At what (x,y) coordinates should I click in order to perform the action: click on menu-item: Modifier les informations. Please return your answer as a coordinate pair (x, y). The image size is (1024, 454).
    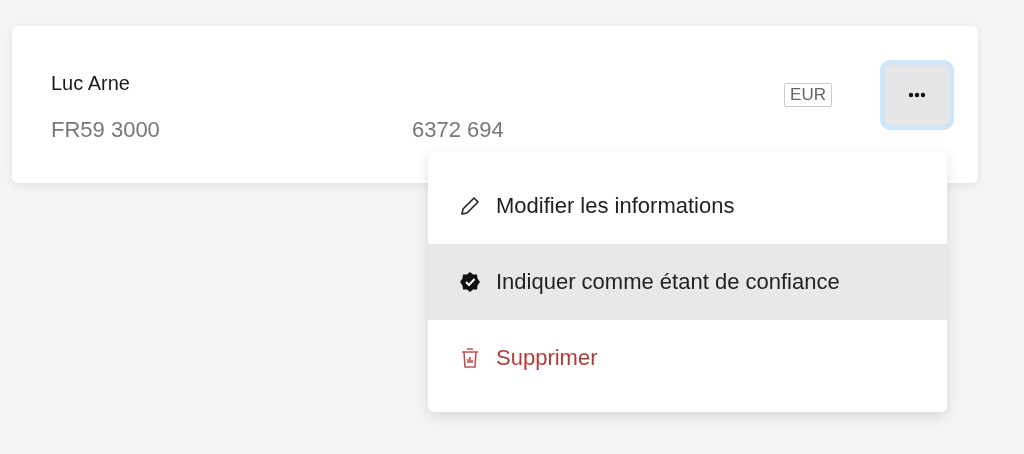
    Looking at the image, I should click on (687, 206).